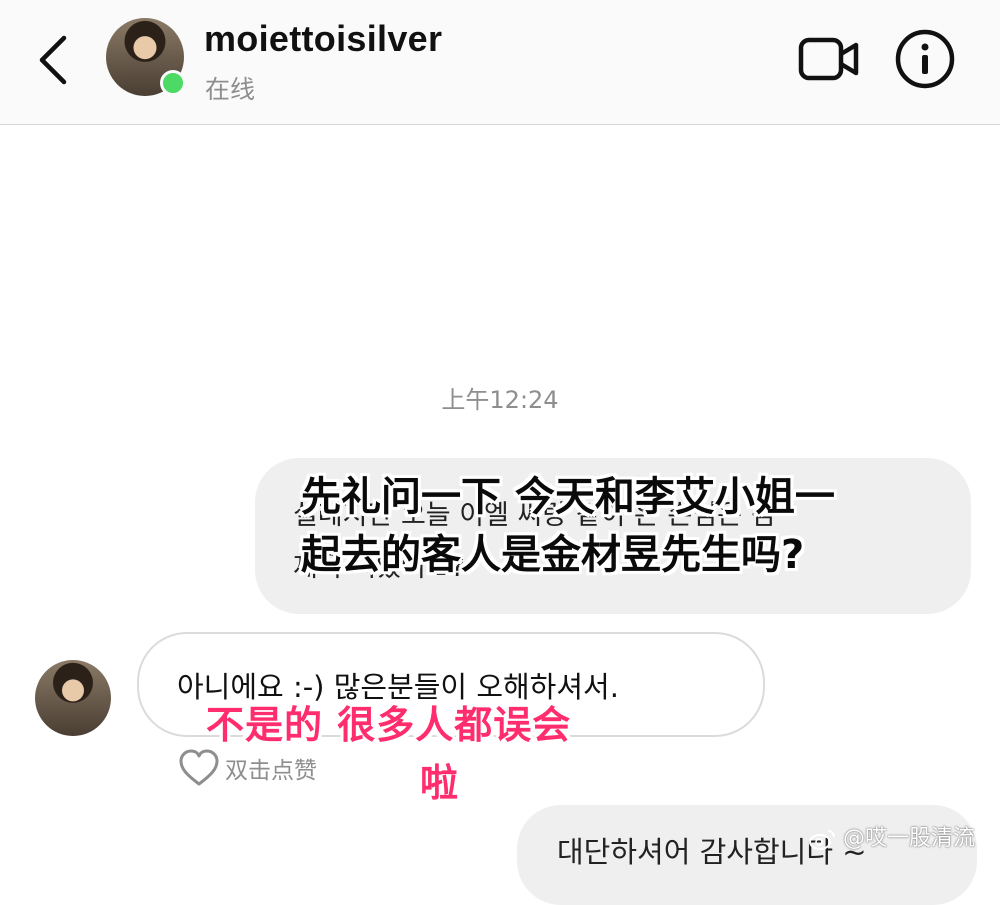 This screenshot has height=905, width=1000. What do you see at coordinates (389, 725) in the screenshot?
I see `incoming-subtitle-line-1: 不是的 很多人都误会` at bounding box center [389, 725].